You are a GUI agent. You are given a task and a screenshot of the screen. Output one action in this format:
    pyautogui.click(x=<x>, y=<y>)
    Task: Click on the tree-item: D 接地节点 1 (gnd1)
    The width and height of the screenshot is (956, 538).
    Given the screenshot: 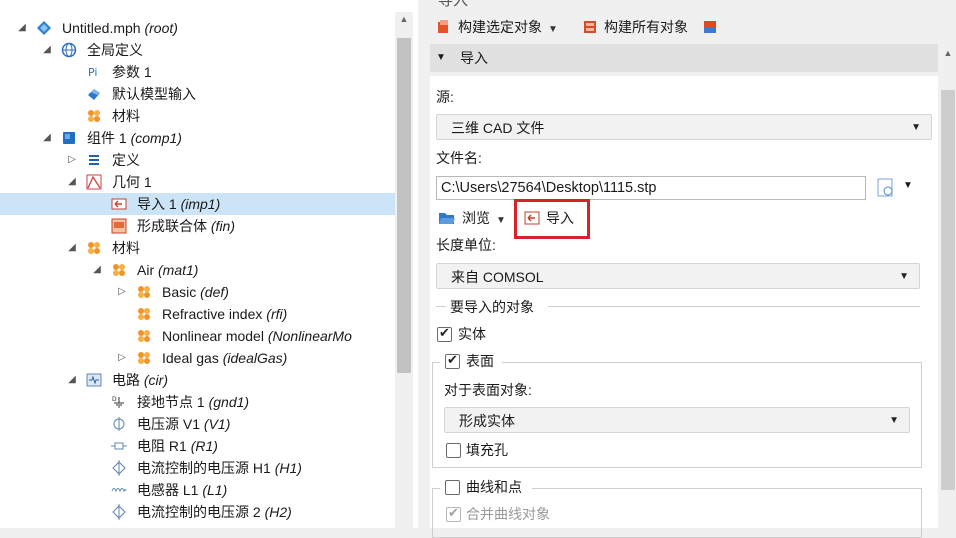 What is the action you would take?
    pyautogui.click(x=197, y=402)
    